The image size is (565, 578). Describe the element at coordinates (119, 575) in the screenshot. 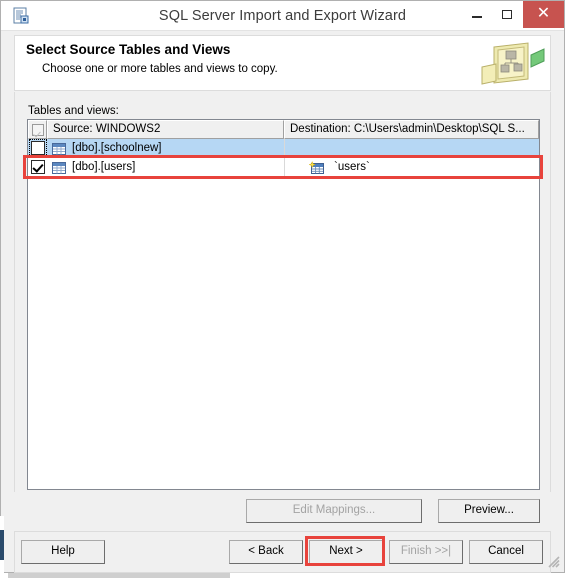

I see `taskbar-item` at that location.